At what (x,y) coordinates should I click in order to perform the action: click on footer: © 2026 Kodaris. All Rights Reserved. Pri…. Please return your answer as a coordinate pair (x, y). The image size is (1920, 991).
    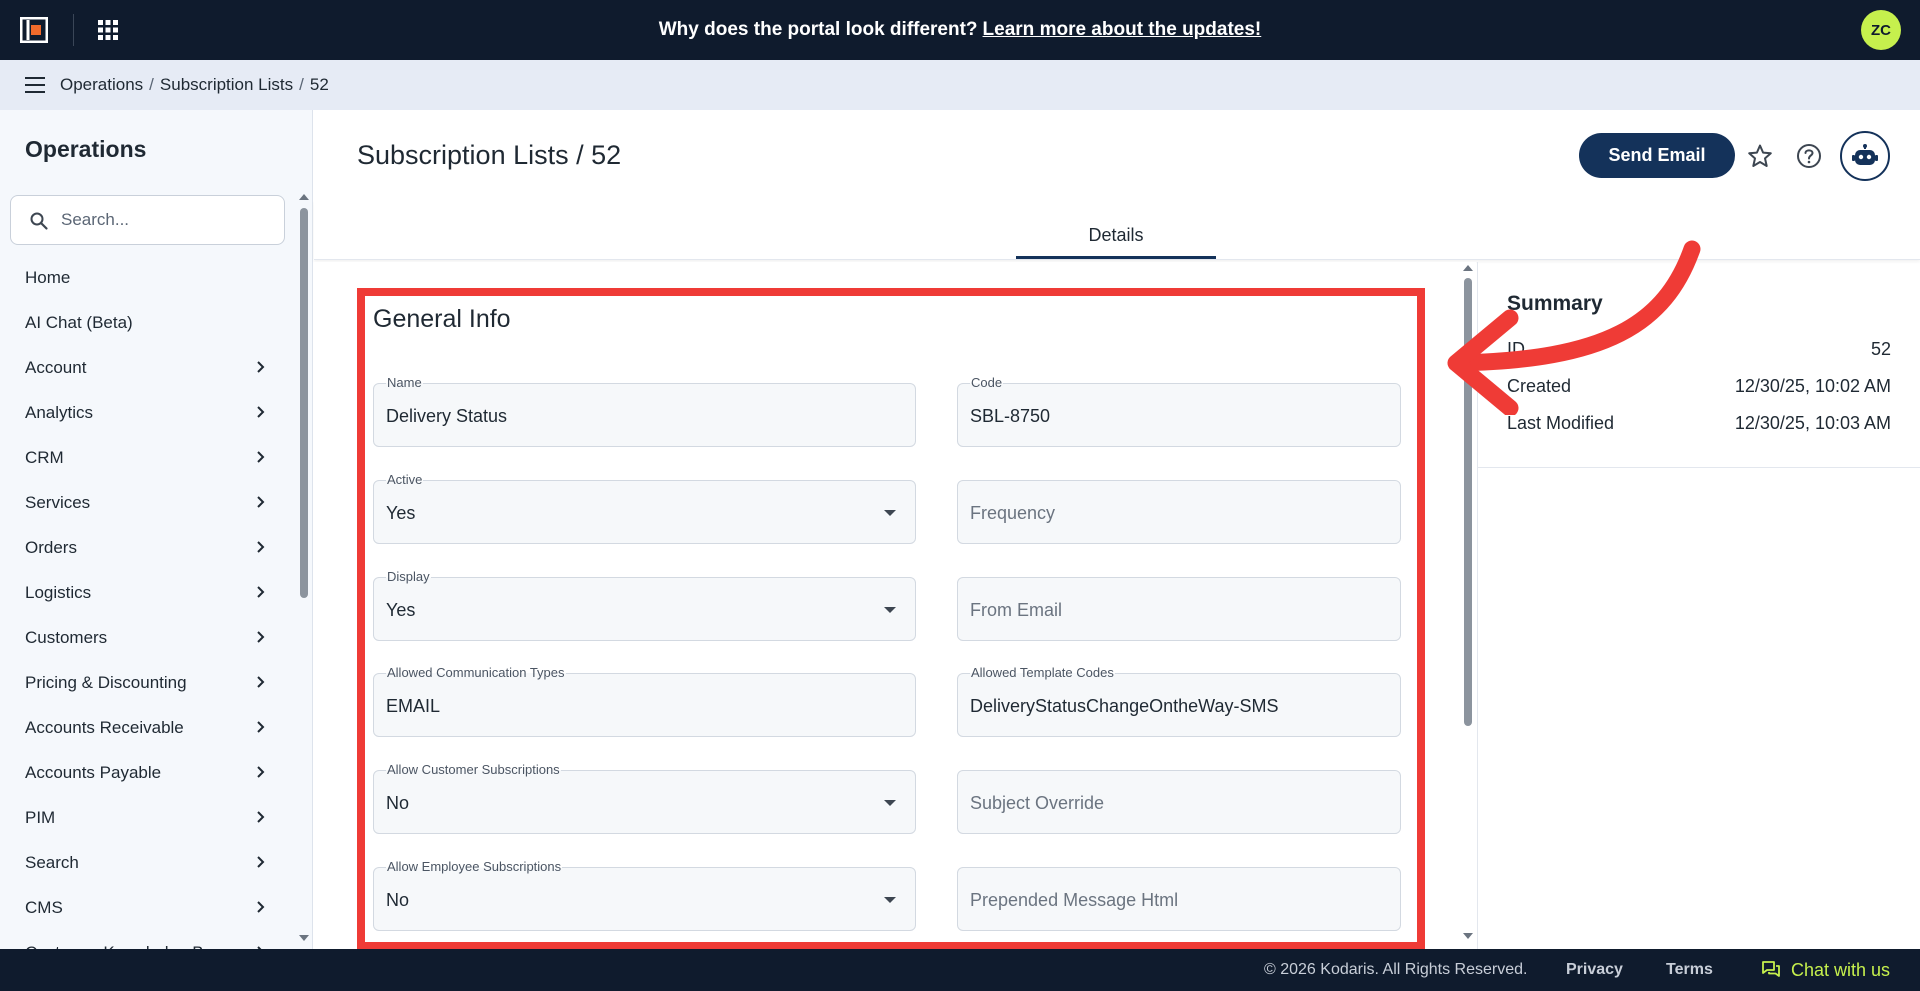
    Looking at the image, I should click on (960, 970).